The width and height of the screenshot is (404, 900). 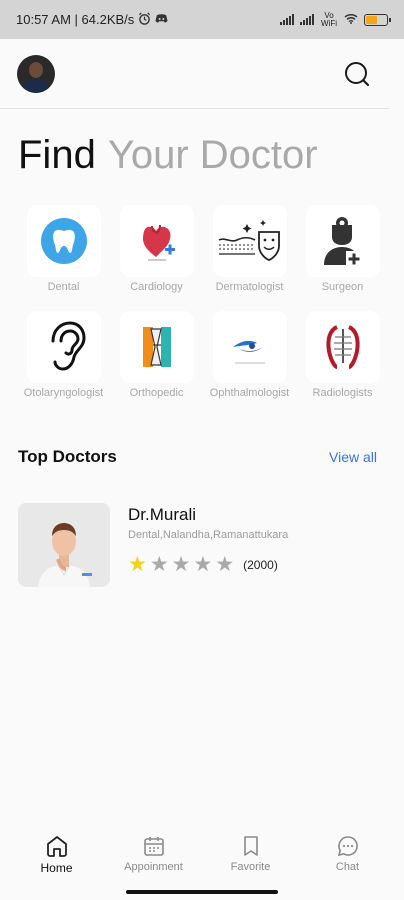 What do you see at coordinates (57, 155) in the screenshot?
I see `title-find: Find` at bounding box center [57, 155].